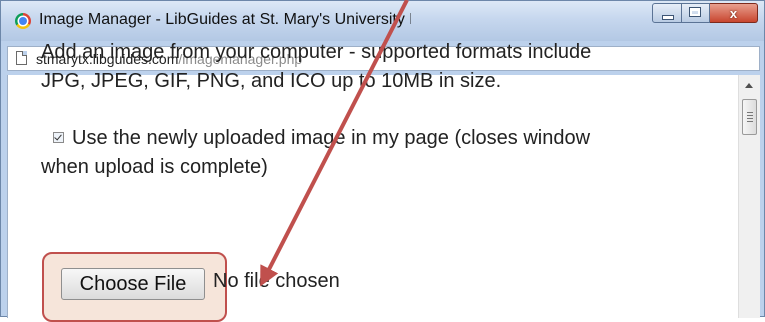 Image resolution: width=765 pixels, height=322 pixels. I want to click on page-icon, so click(21, 58).